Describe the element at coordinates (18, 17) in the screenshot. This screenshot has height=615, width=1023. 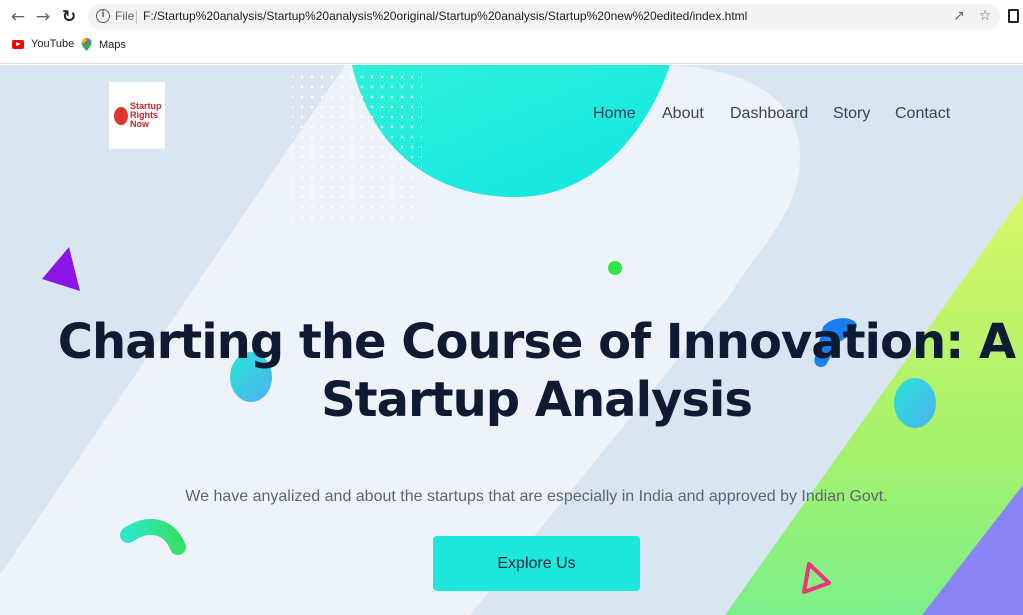
I see `back-icon: ←` at that location.